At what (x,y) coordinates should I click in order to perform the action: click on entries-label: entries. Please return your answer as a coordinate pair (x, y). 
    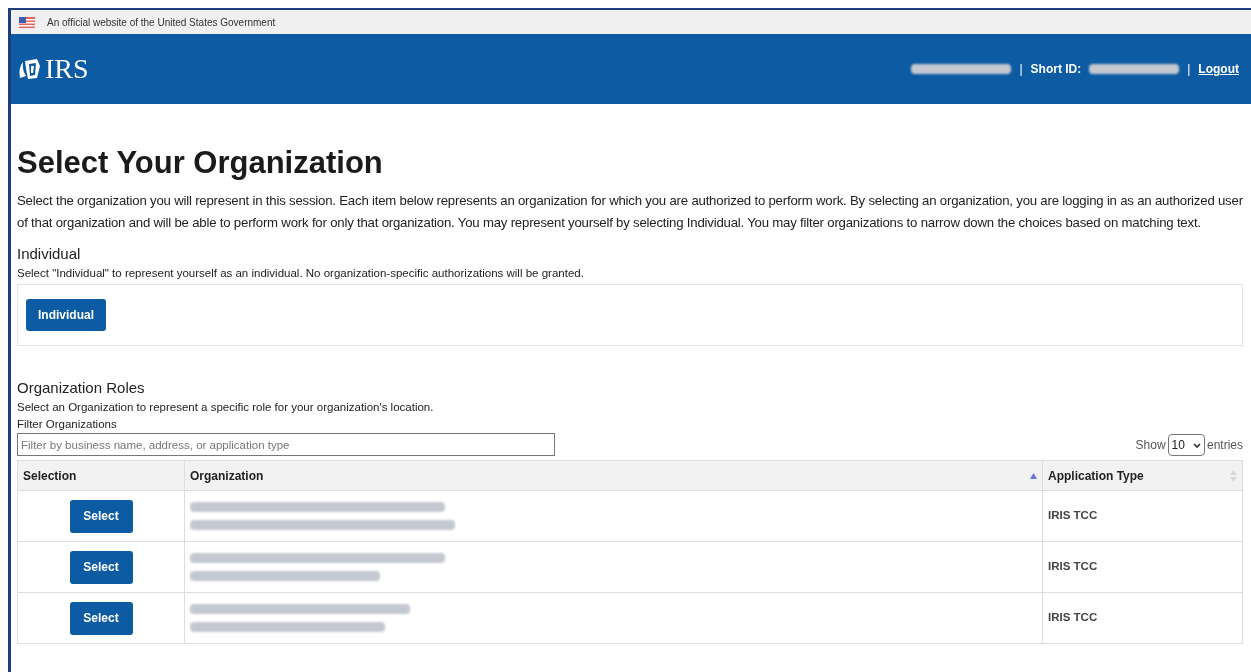
    Looking at the image, I should click on (1224, 445).